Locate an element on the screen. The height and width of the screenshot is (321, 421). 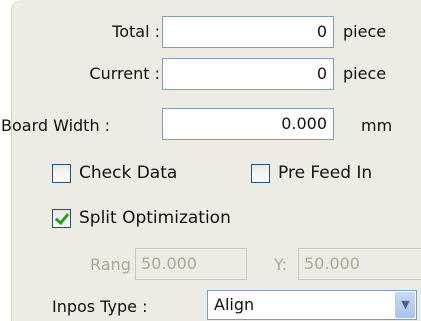
y-label: Y: is located at coordinates (281, 264).